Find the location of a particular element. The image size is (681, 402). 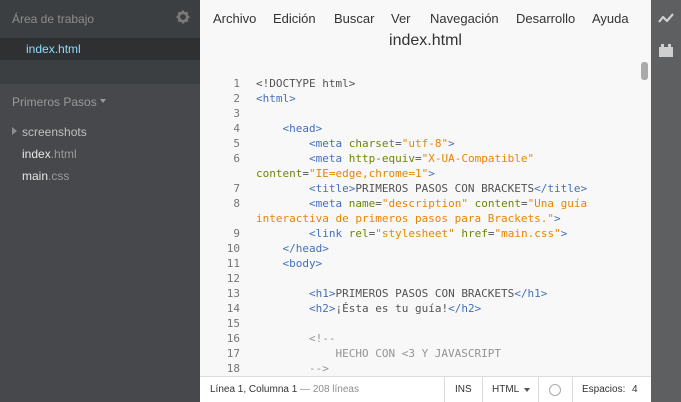

line-number: 10 is located at coordinates (233, 248).